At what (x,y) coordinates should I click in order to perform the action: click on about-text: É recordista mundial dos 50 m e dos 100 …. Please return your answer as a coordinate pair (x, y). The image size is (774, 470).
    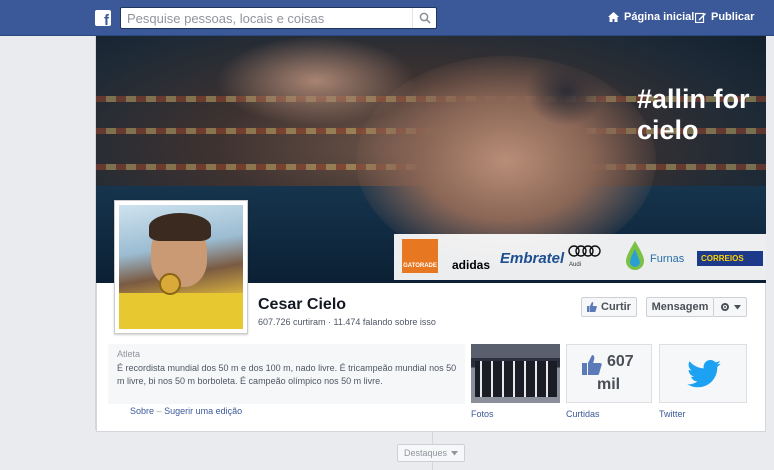
    Looking at the image, I should click on (287, 374).